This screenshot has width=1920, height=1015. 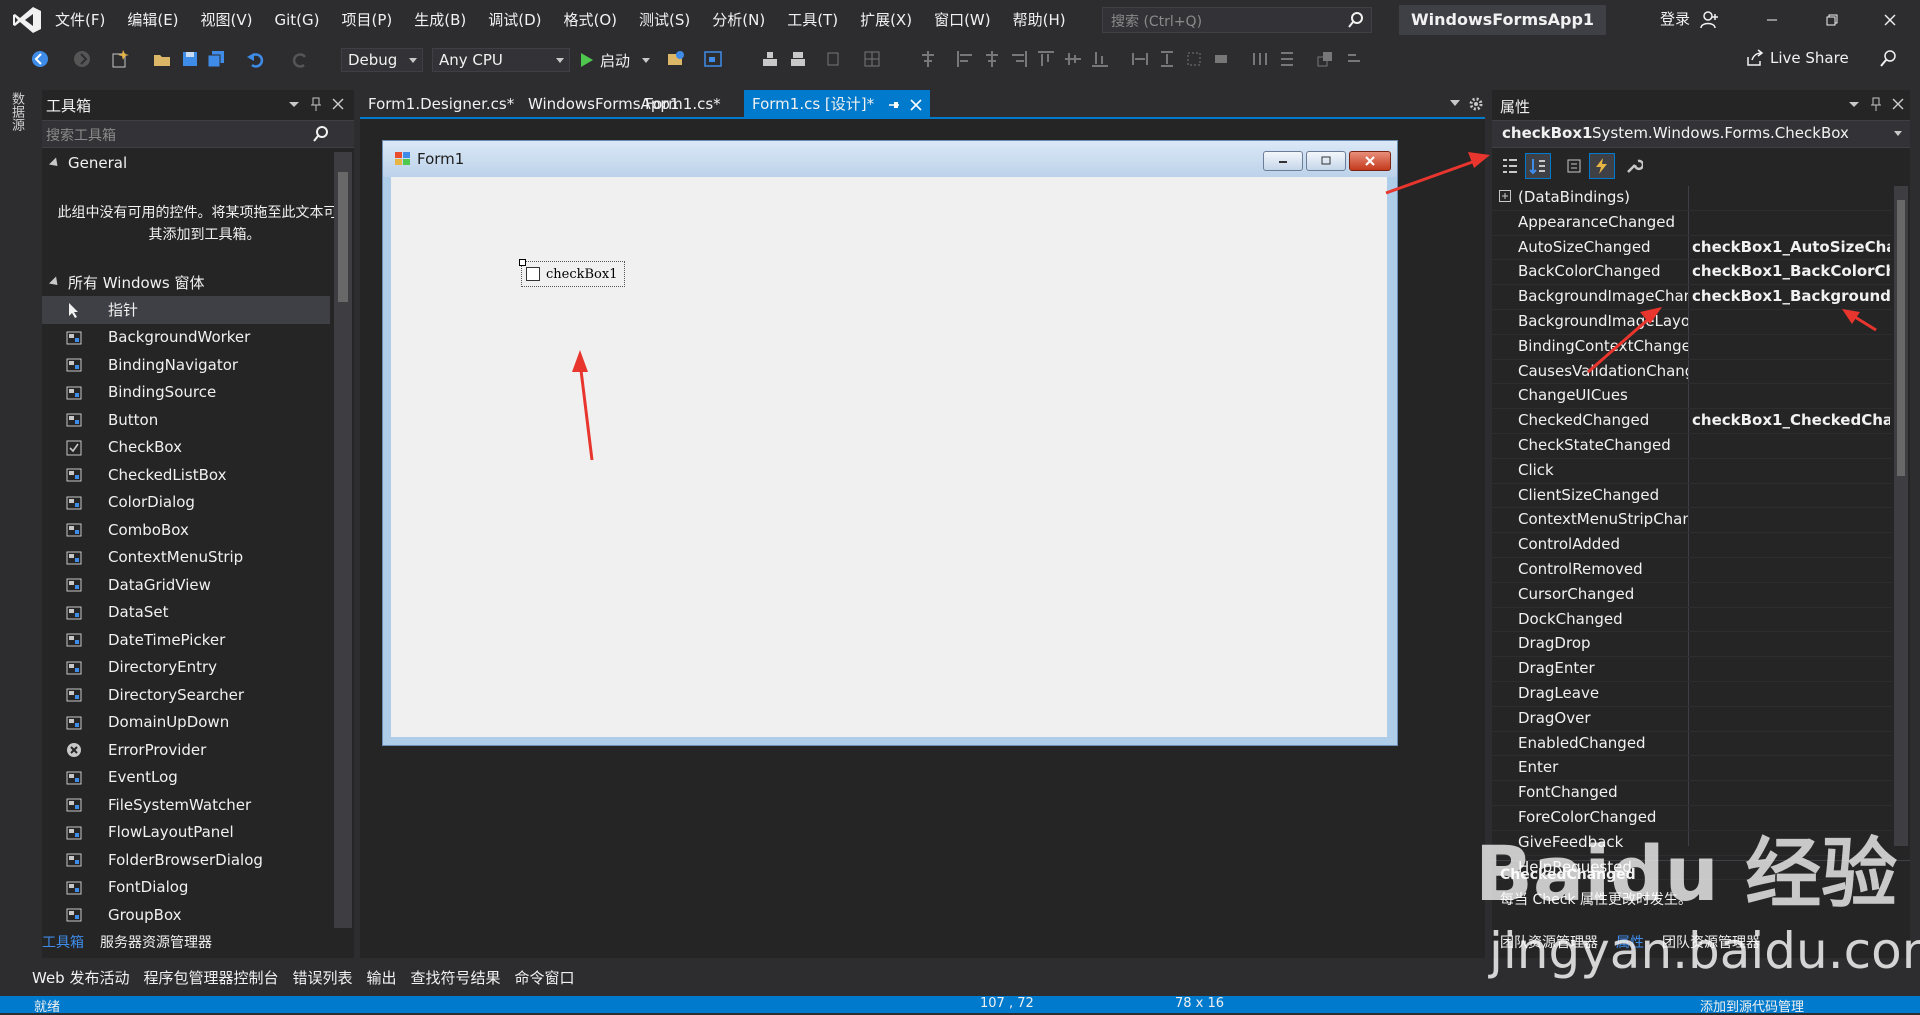 What do you see at coordinates (152, 20) in the screenshot?
I see `menu-item: 编辑(E)` at bounding box center [152, 20].